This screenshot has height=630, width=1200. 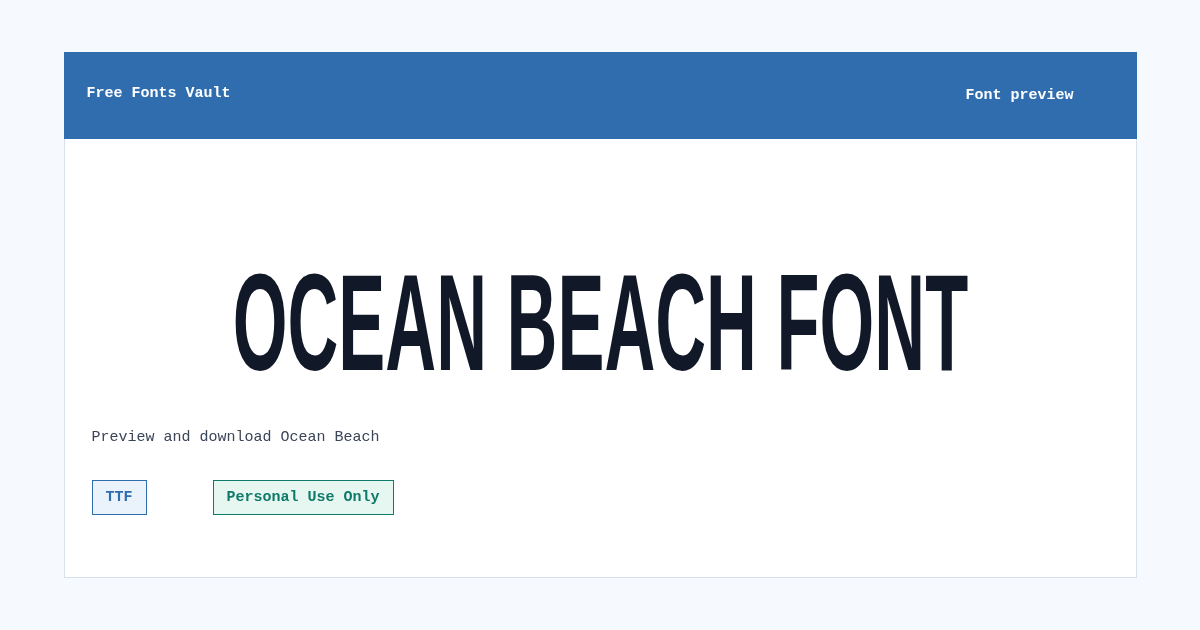 What do you see at coordinates (303, 497) in the screenshot?
I see `license-tag: Personal Use Only` at bounding box center [303, 497].